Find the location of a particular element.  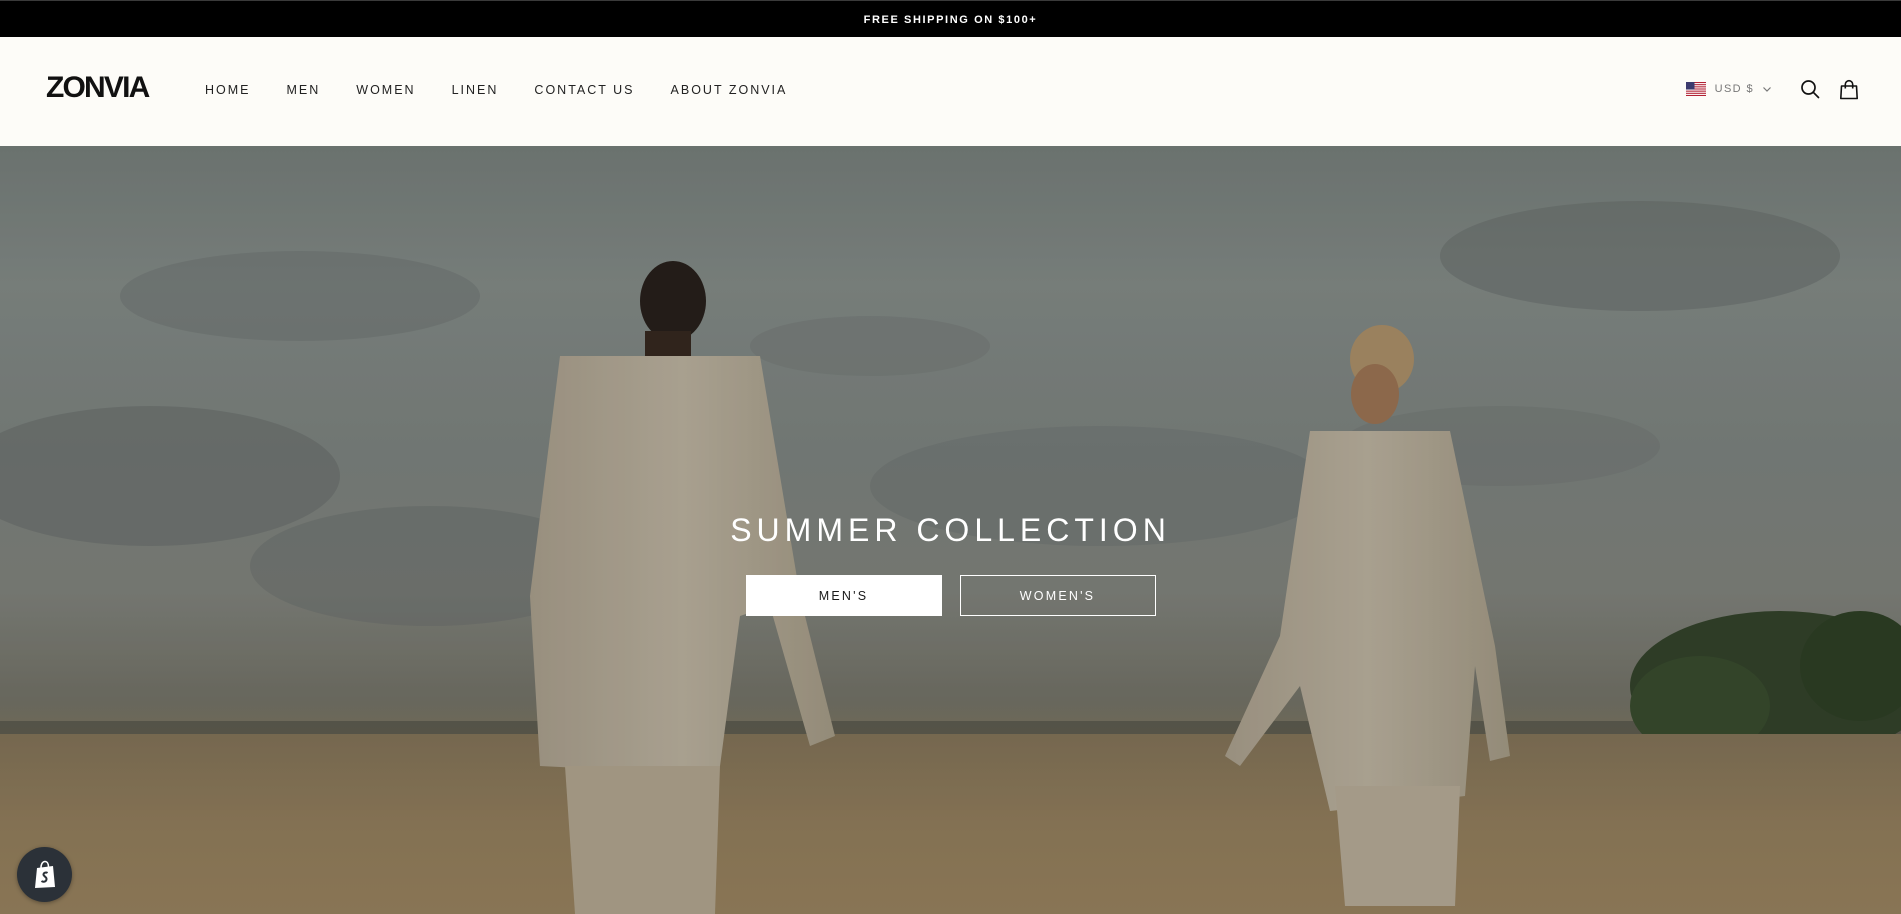

search-icon is located at coordinates (1810, 89).